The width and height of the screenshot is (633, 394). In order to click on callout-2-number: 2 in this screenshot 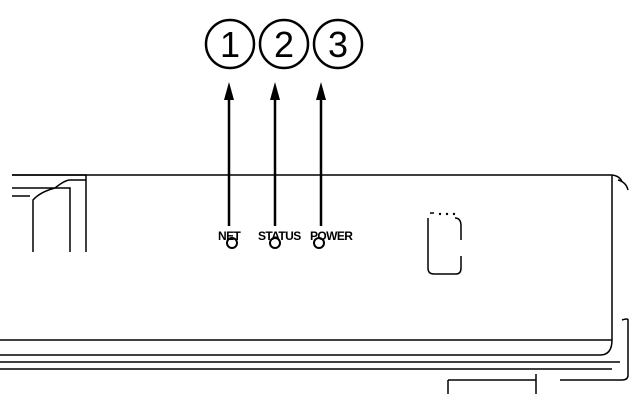, I will do `click(284, 44)`.